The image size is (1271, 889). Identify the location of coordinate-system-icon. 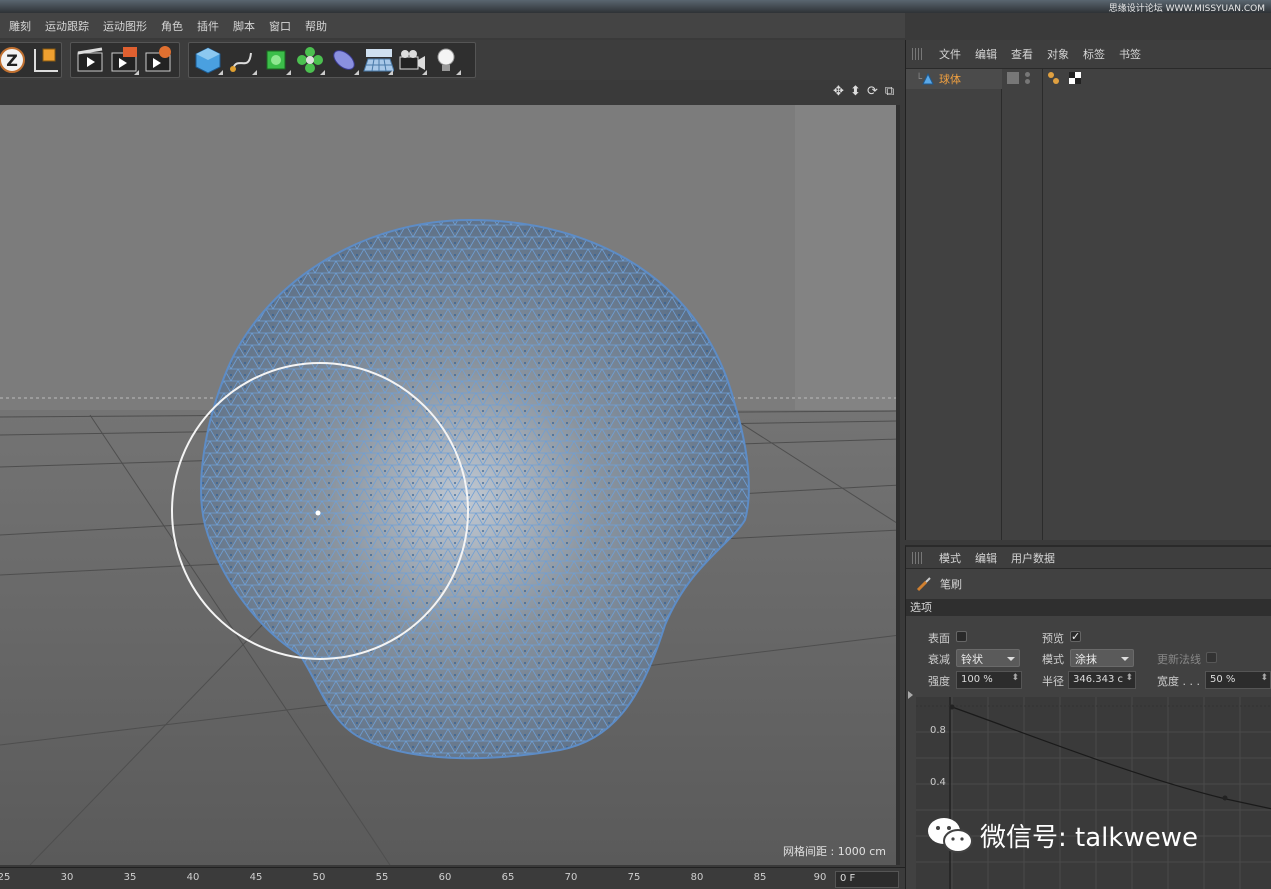
(46, 60).